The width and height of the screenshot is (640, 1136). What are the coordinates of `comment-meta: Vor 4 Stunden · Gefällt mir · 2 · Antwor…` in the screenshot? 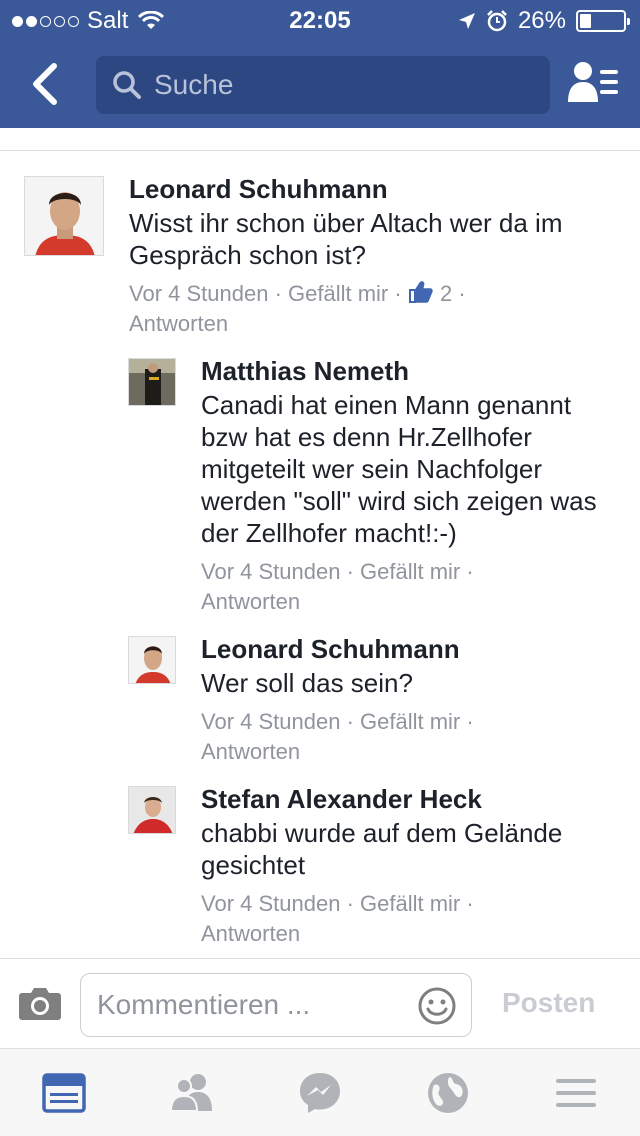 It's located at (297, 308).